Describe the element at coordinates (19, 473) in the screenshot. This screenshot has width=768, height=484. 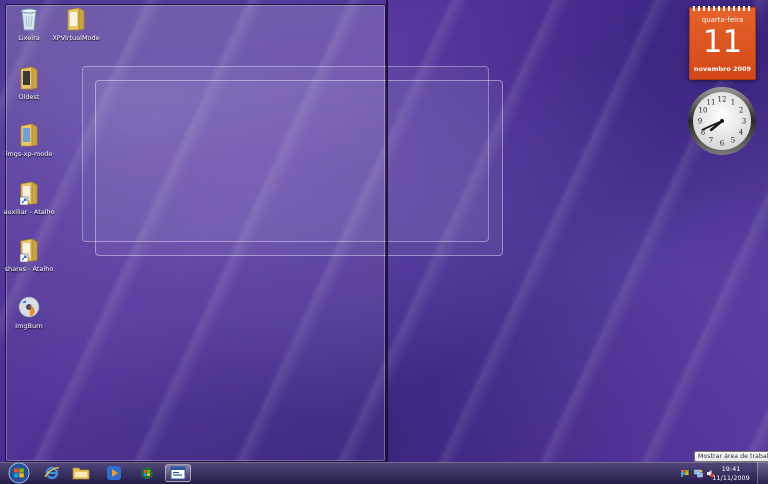
I see `start-button` at that location.